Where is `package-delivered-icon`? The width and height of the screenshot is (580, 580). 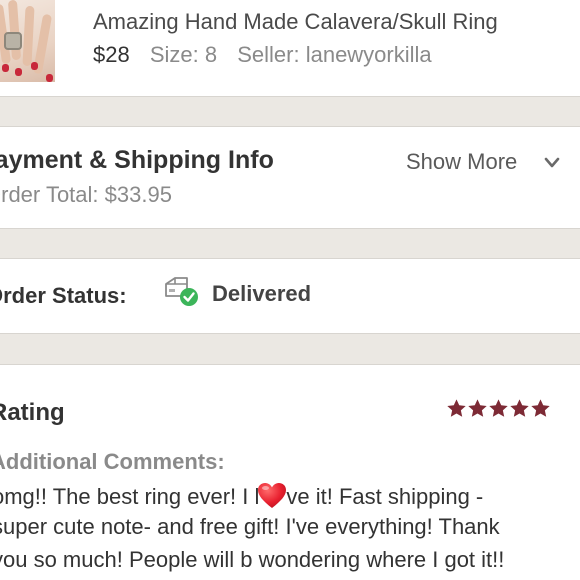
package-delivered-icon is located at coordinates (181, 291).